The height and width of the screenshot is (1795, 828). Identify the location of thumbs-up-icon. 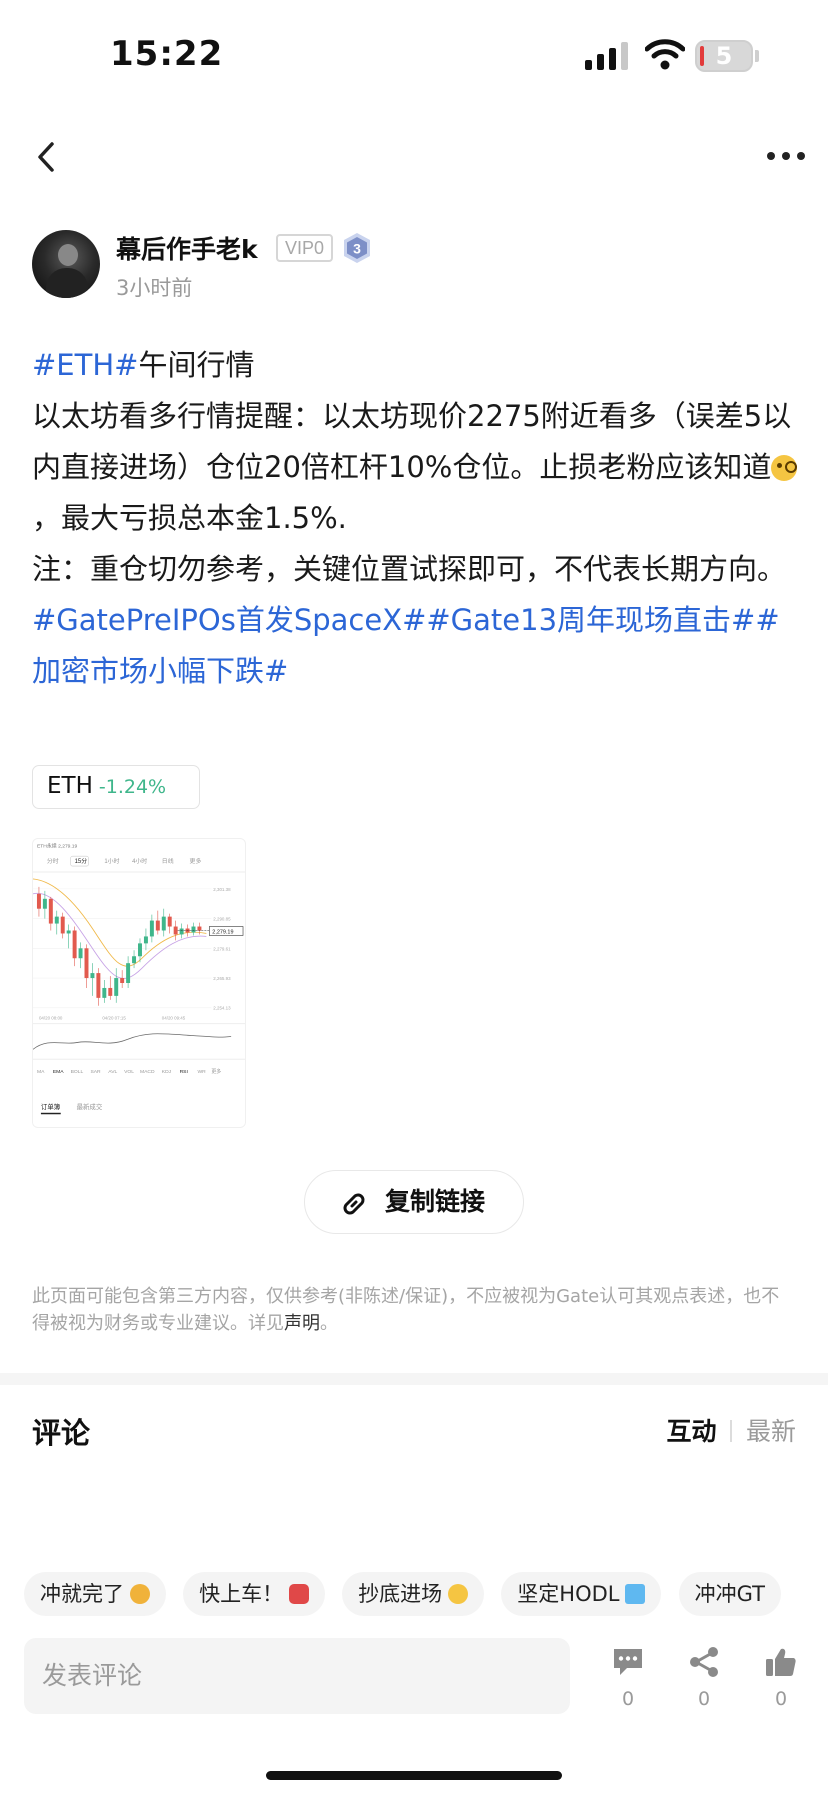
(781, 1662).